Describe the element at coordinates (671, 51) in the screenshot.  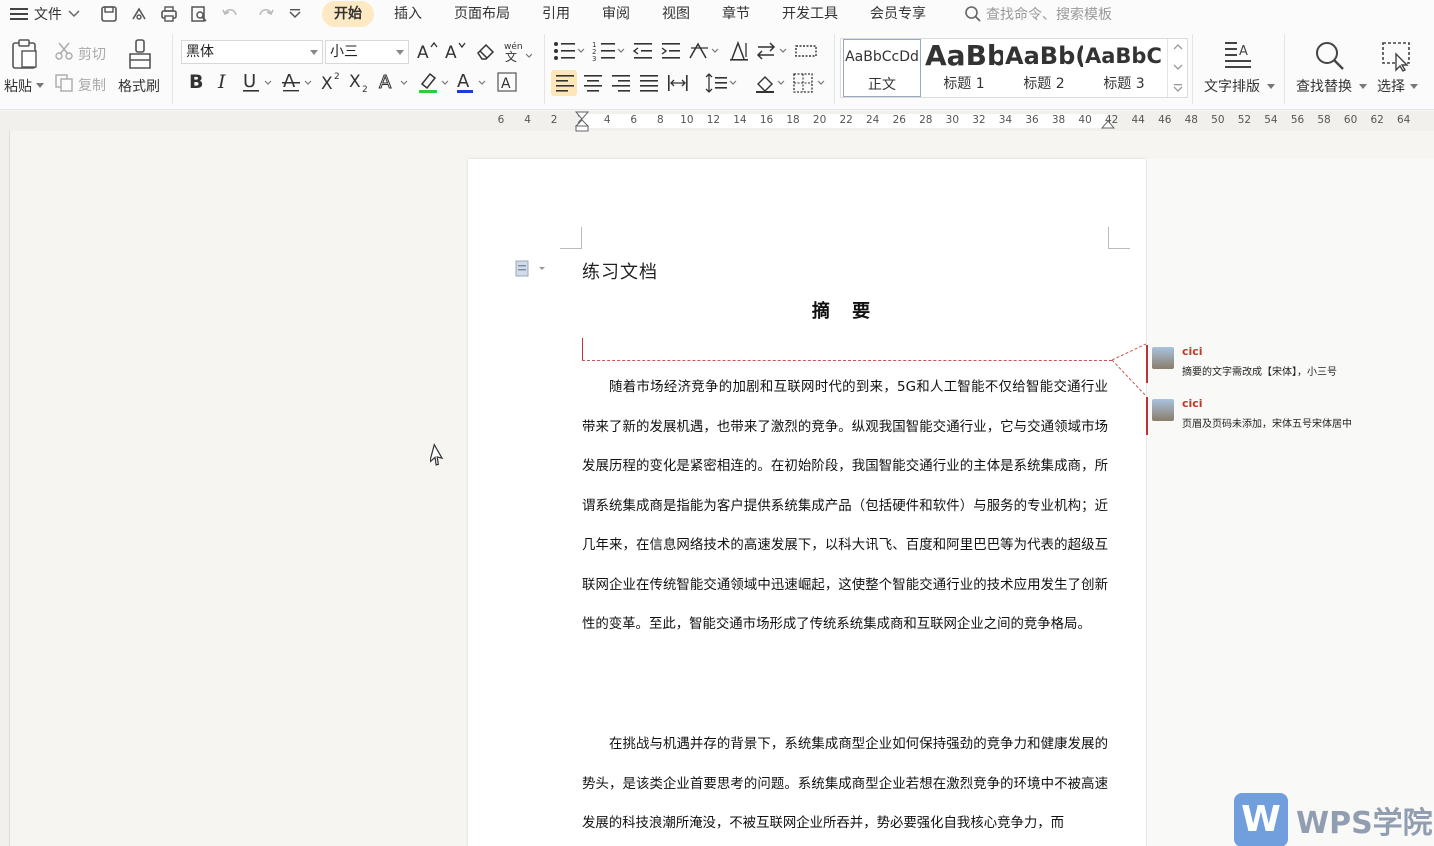
I see `increase-indent-icon` at that location.